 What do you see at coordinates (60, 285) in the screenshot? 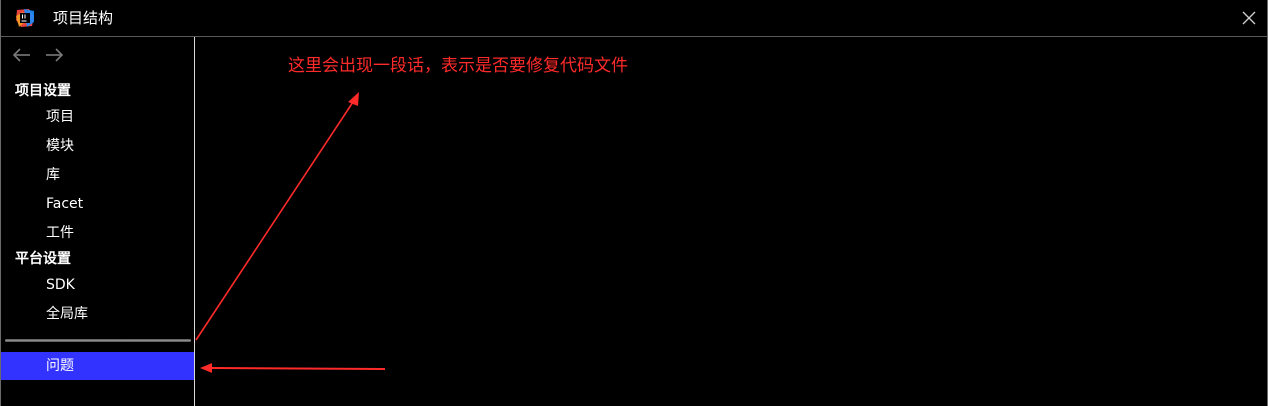
I see `sidebar-item-label: SDK` at bounding box center [60, 285].